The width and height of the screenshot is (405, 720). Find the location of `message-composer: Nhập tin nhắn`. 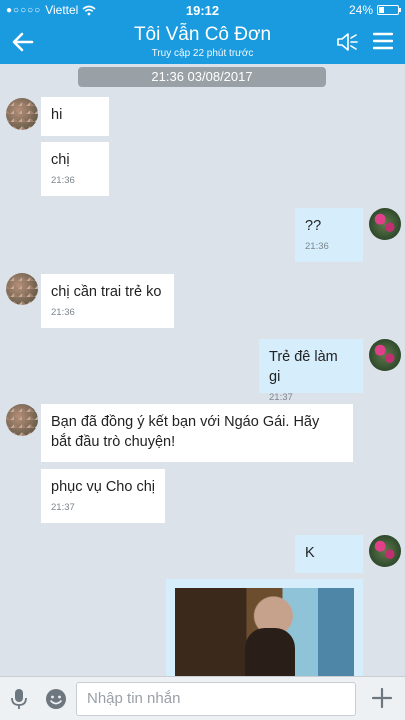

message-composer: Nhập tin nhắn is located at coordinates (202, 698).